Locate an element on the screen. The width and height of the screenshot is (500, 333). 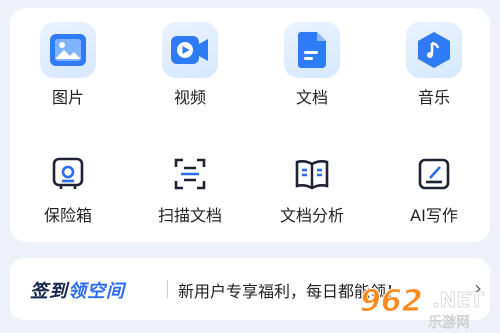
watermark-sub: 乐游网 is located at coordinates (449, 323).